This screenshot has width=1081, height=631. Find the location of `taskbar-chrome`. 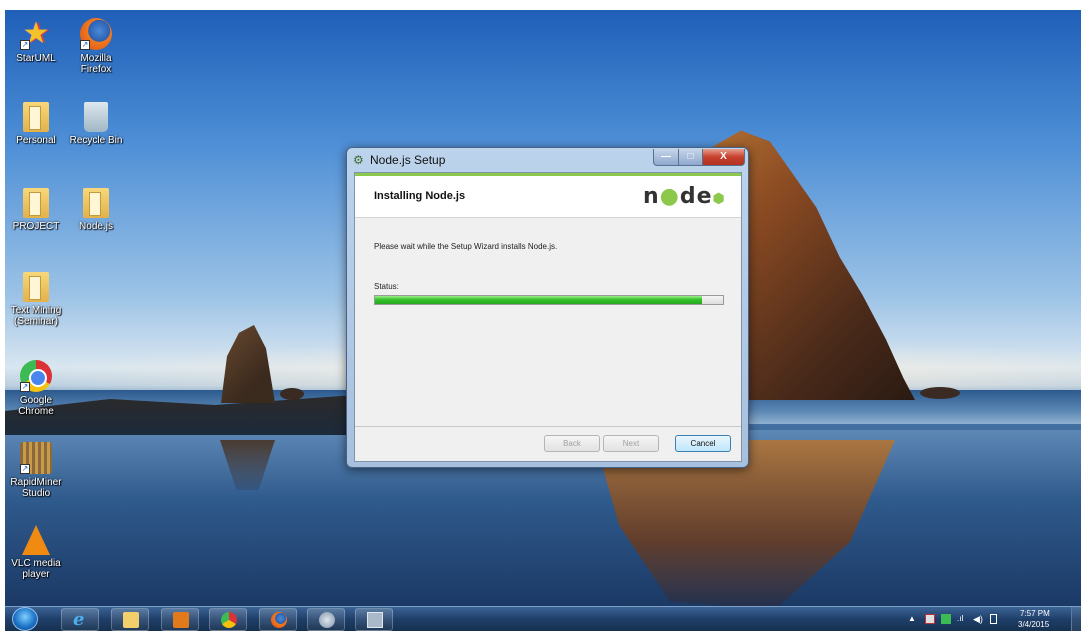

taskbar-chrome is located at coordinates (228, 619).